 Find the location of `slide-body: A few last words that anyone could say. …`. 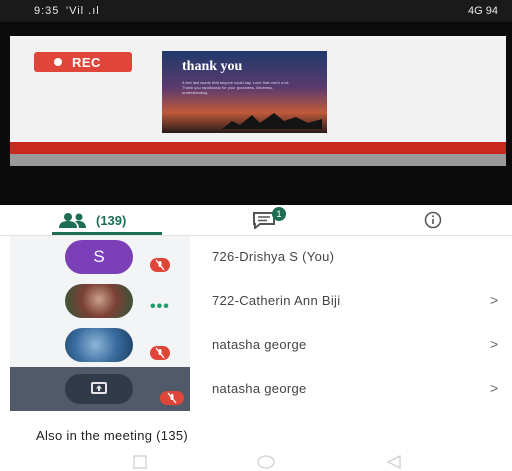

slide-body: A few last words that anyone could say. … is located at coordinates (236, 87).